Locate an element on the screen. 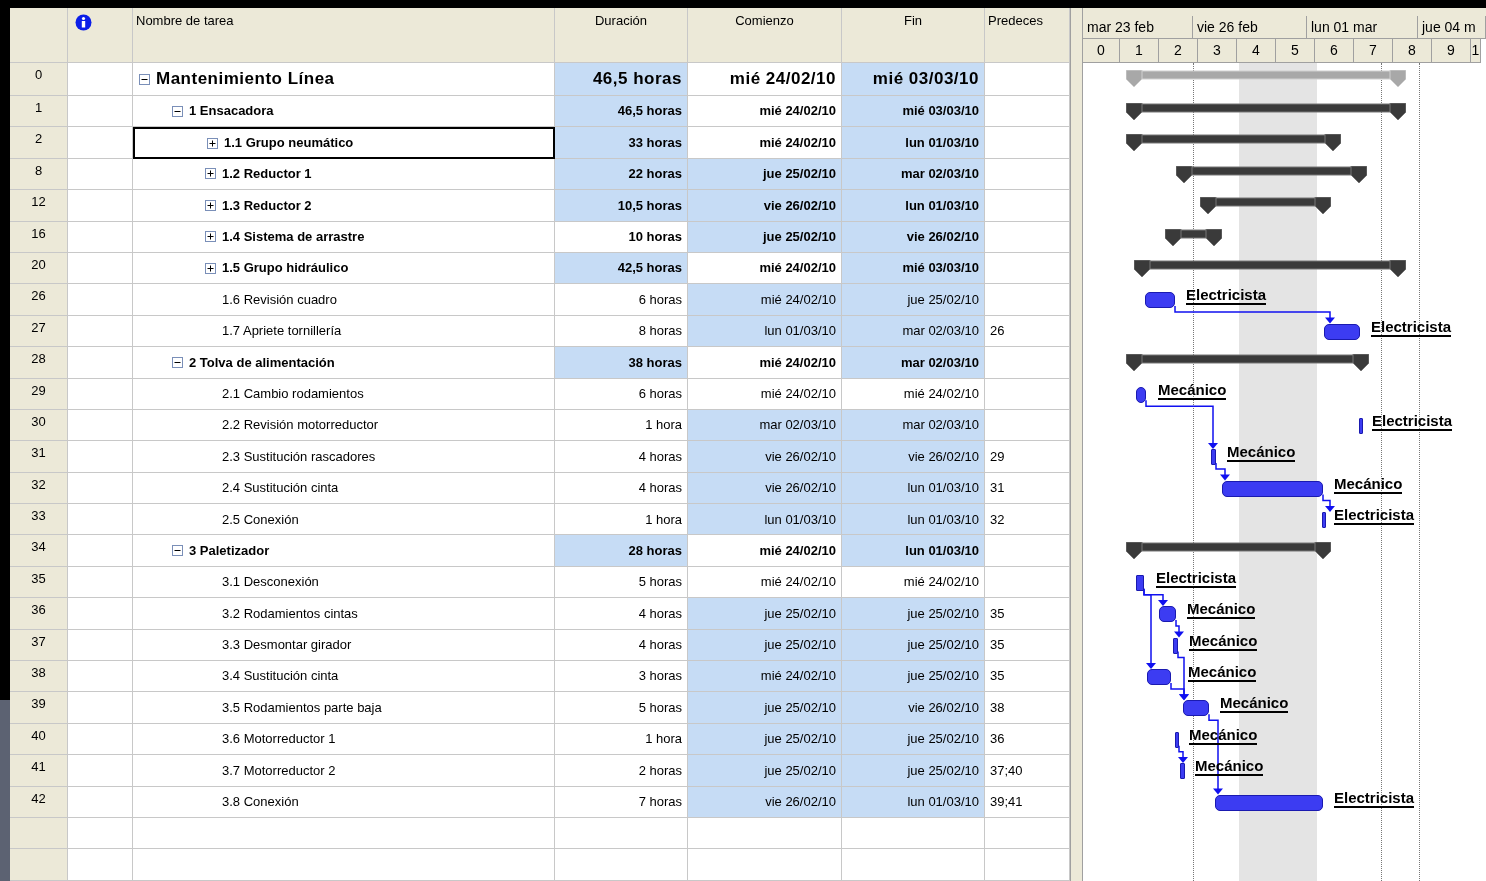  row-number-cell: 28 is located at coordinates (39, 363).